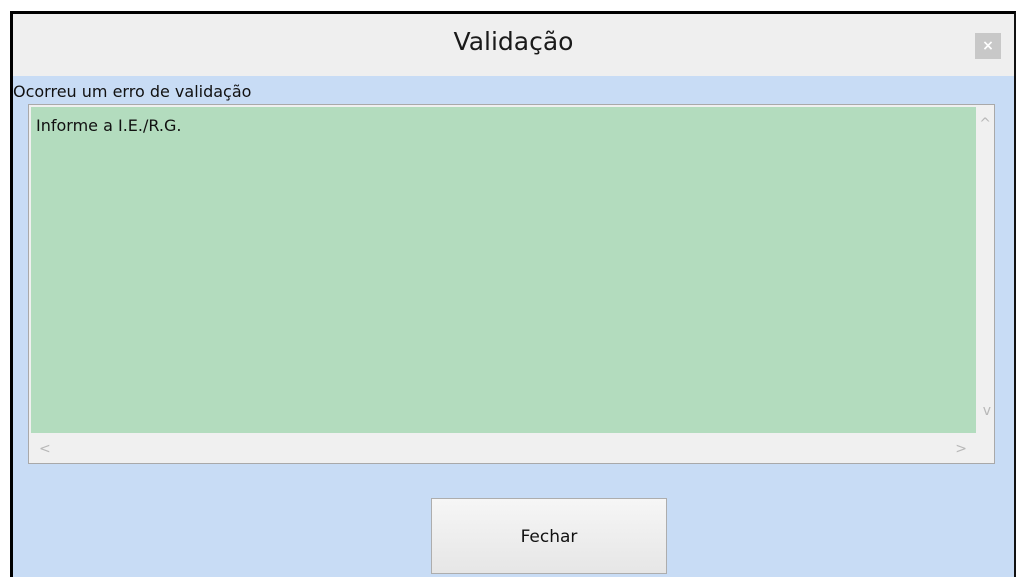 The width and height of the screenshot is (1019, 582). Describe the element at coordinates (549, 536) in the screenshot. I see `fechar-button: Fechar` at that location.